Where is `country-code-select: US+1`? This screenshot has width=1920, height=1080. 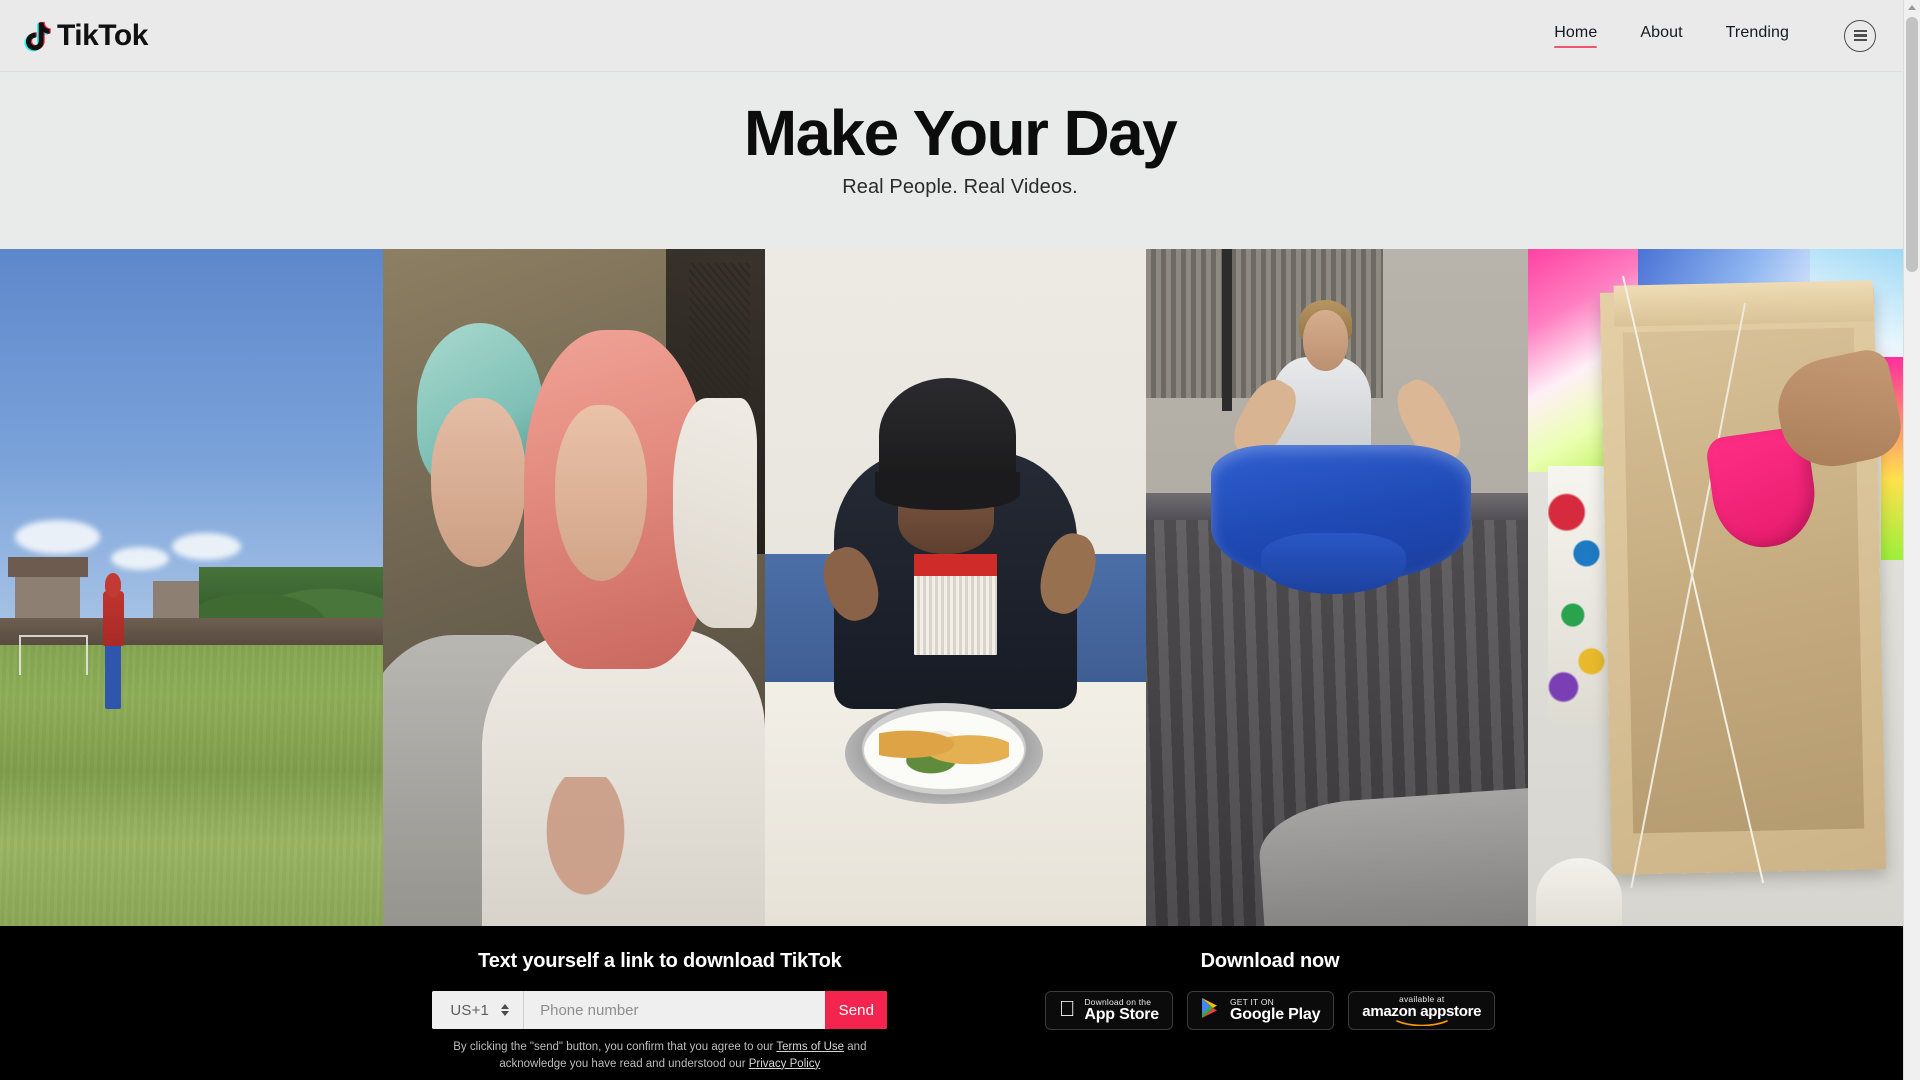
country-code-select: US+1 is located at coordinates (478, 1010).